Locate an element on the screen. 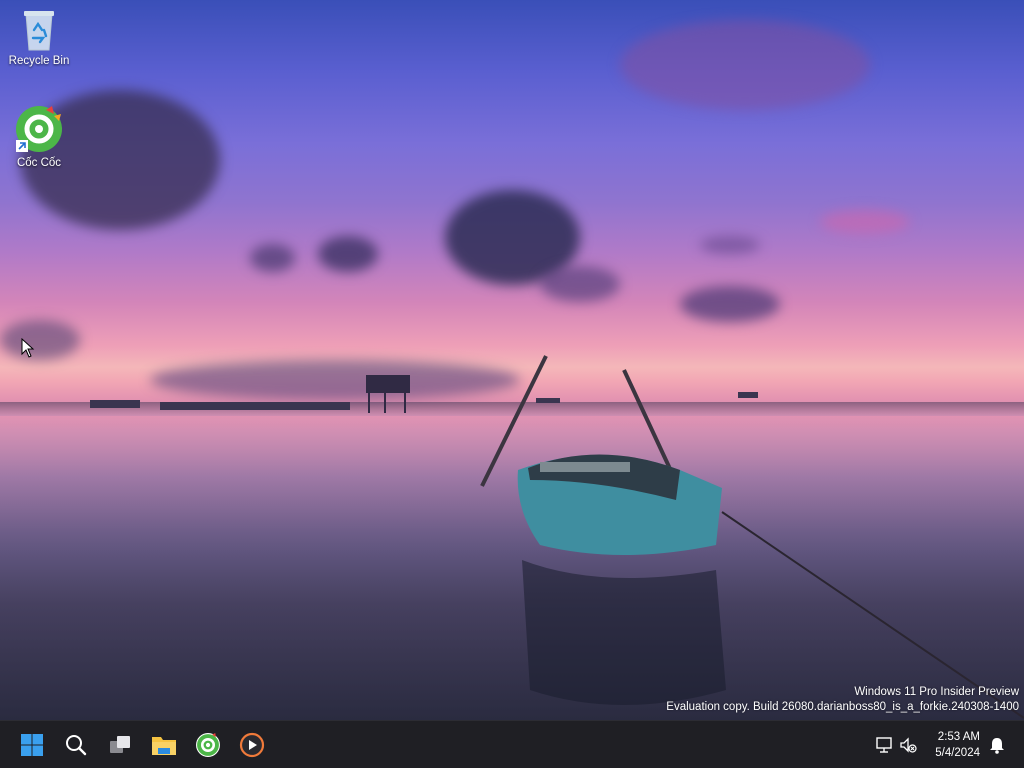 This screenshot has height=768, width=1024. watermark-line-1: Windows 11 Pro Insider Preview is located at coordinates (936, 692).